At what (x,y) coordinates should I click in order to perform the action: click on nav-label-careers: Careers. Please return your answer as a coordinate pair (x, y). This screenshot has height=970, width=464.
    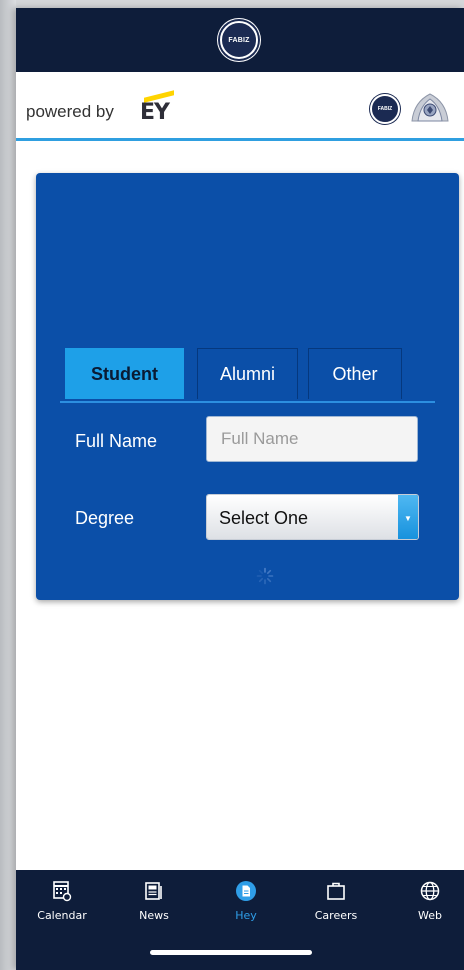
    Looking at the image, I should click on (336, 915).